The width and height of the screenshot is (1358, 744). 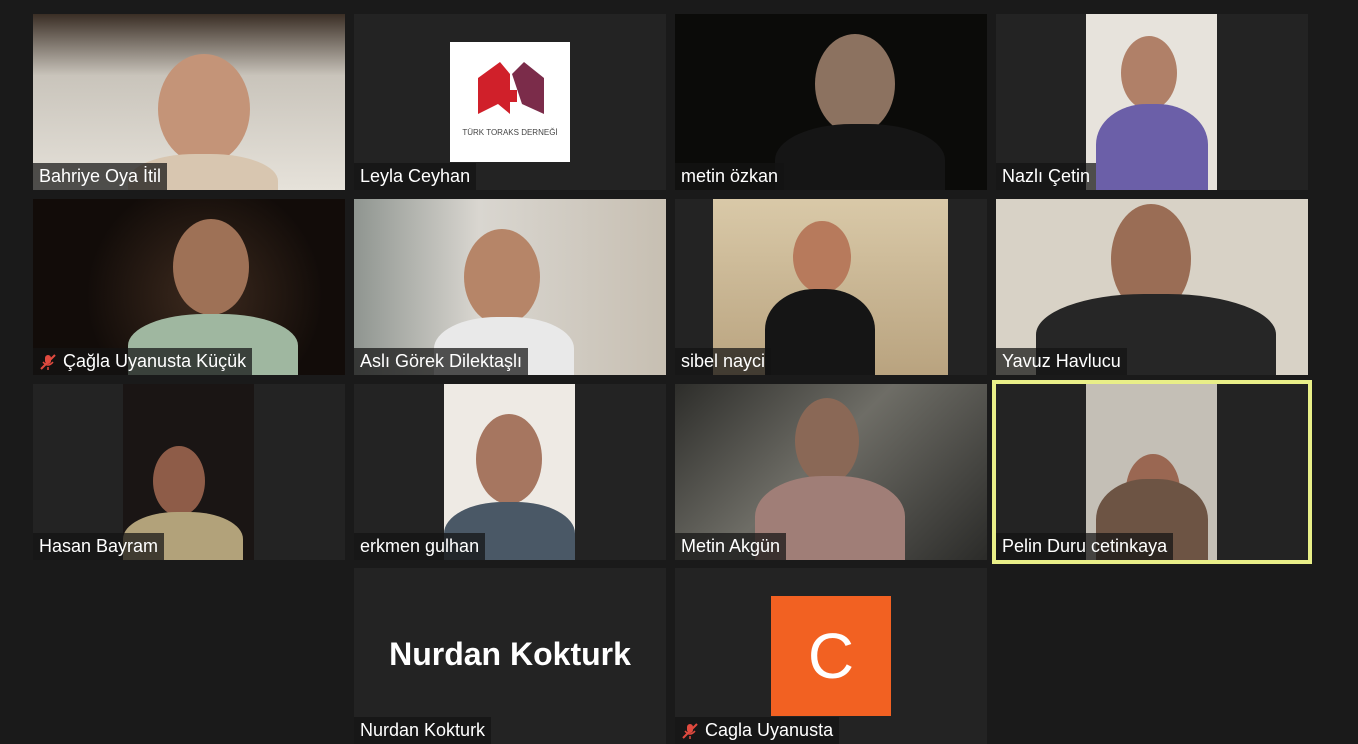 I want to click on participant-name: sibel nayci, so click(x=723, y=361).